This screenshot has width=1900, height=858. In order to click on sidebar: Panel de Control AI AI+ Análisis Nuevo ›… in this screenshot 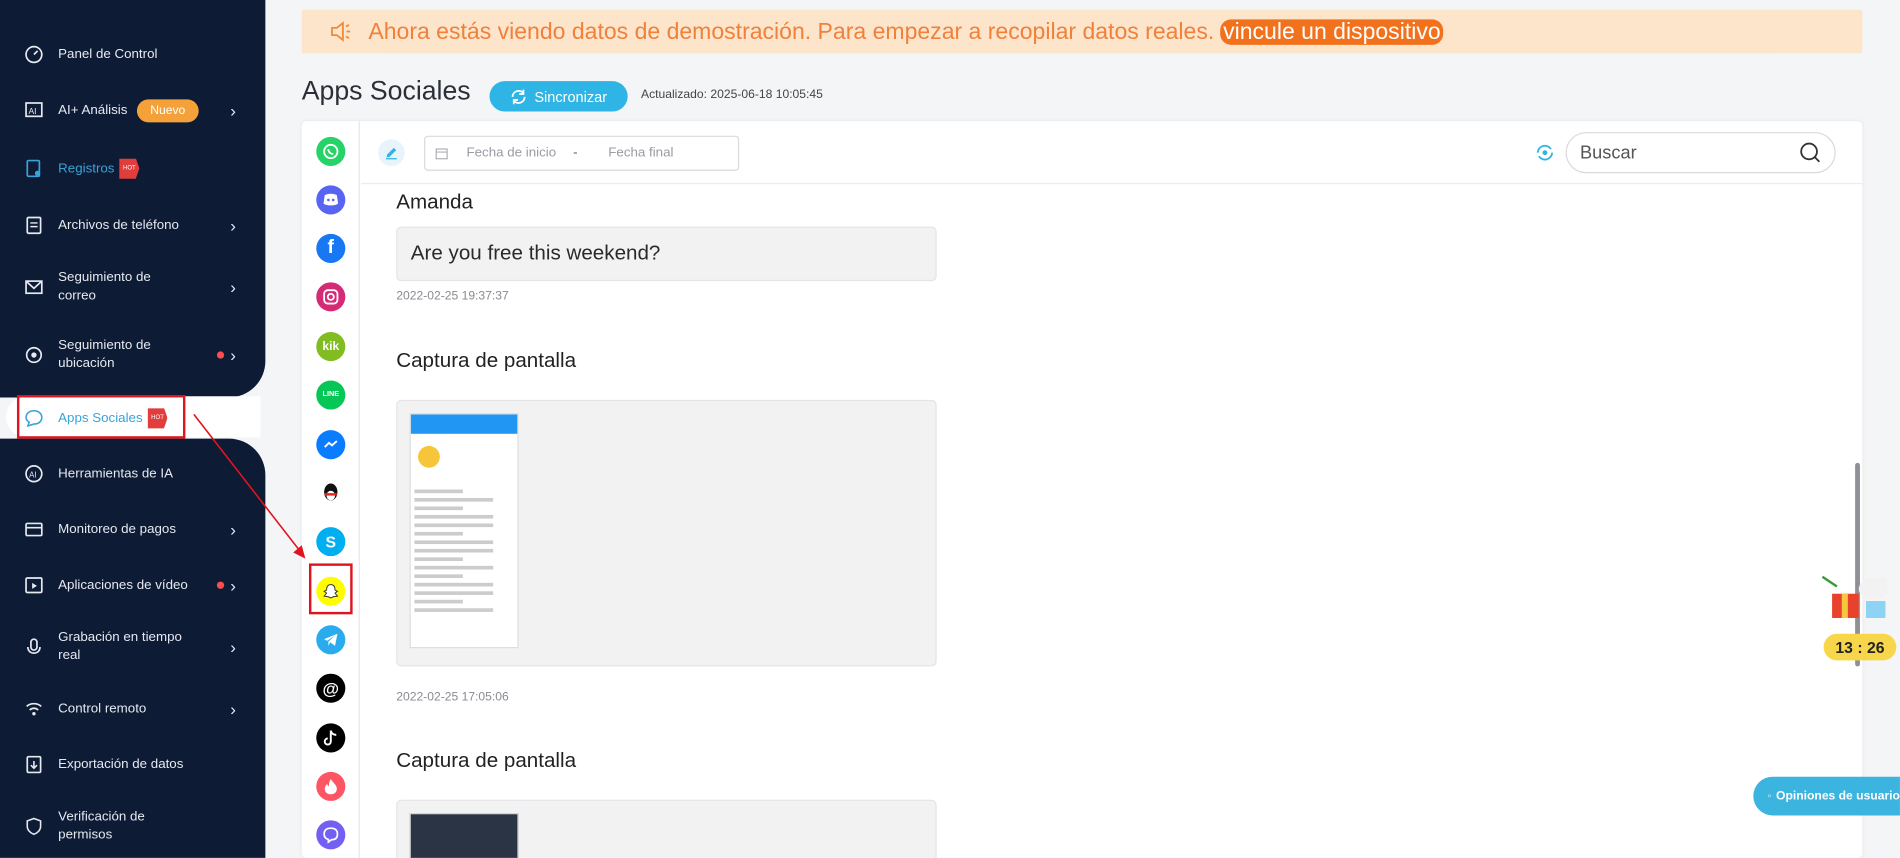, I will do `click(133, 429)`.